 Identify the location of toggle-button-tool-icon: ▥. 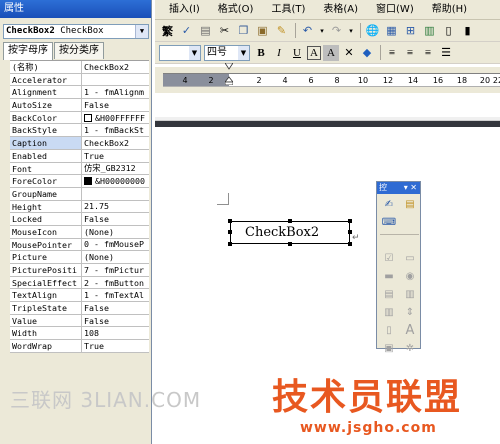
(389, 312).